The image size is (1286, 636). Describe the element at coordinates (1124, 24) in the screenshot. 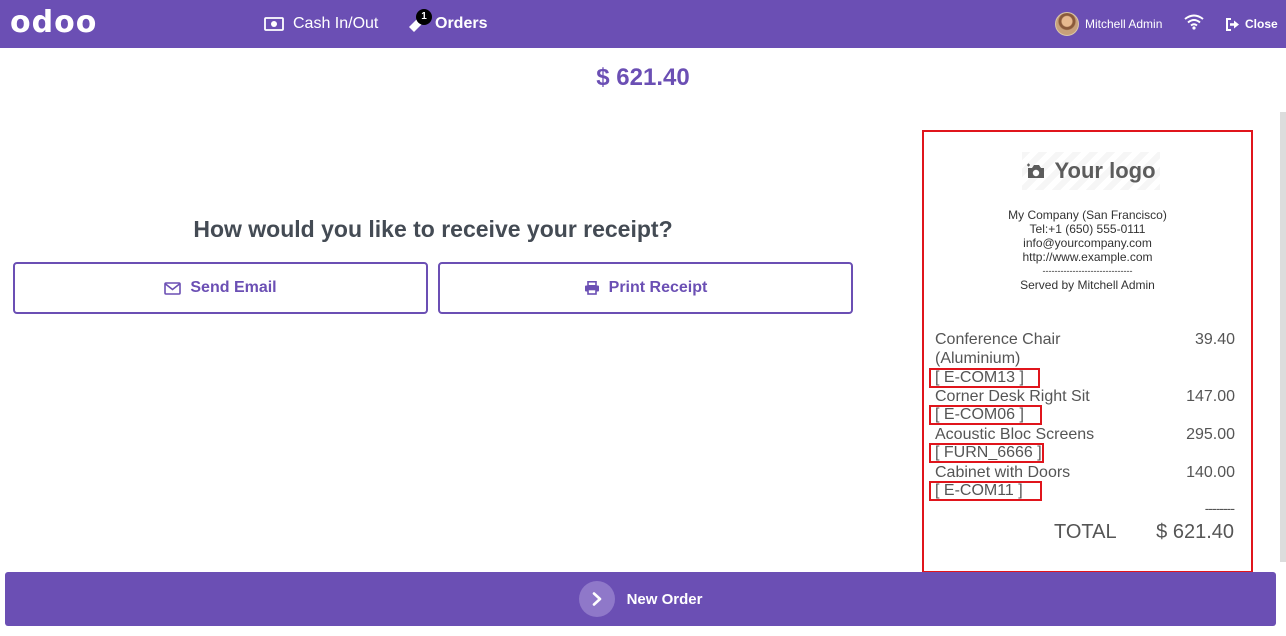

I see `user-name: Mitchell Admin` at that location.